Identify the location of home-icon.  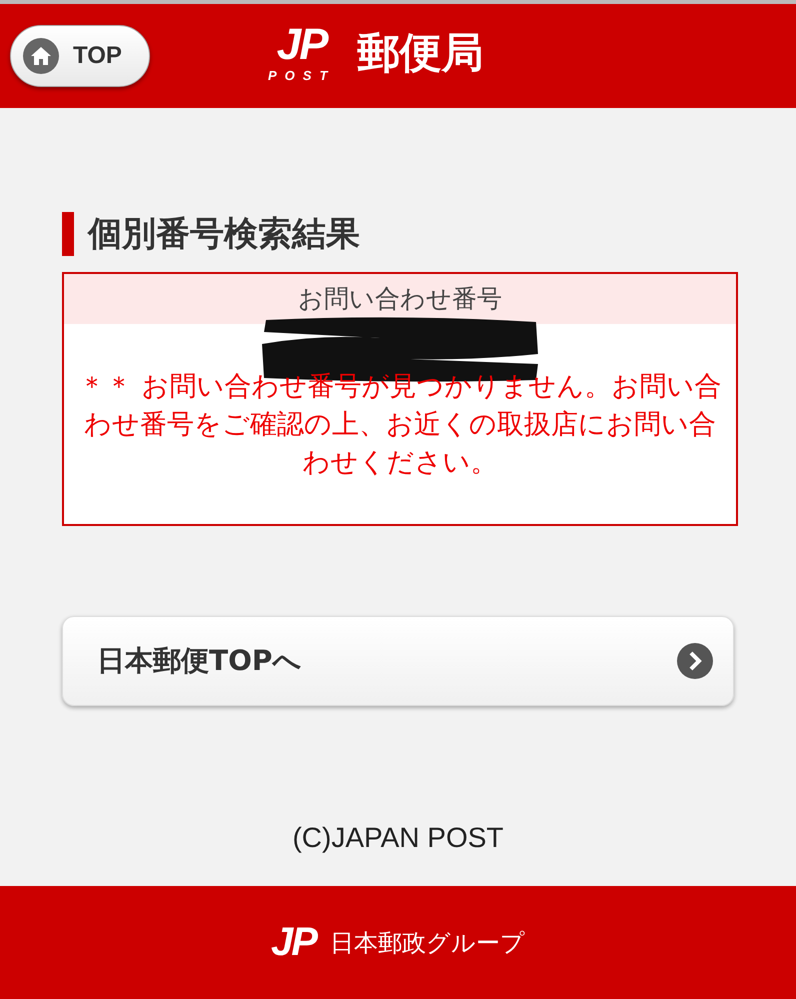
(41, 56).